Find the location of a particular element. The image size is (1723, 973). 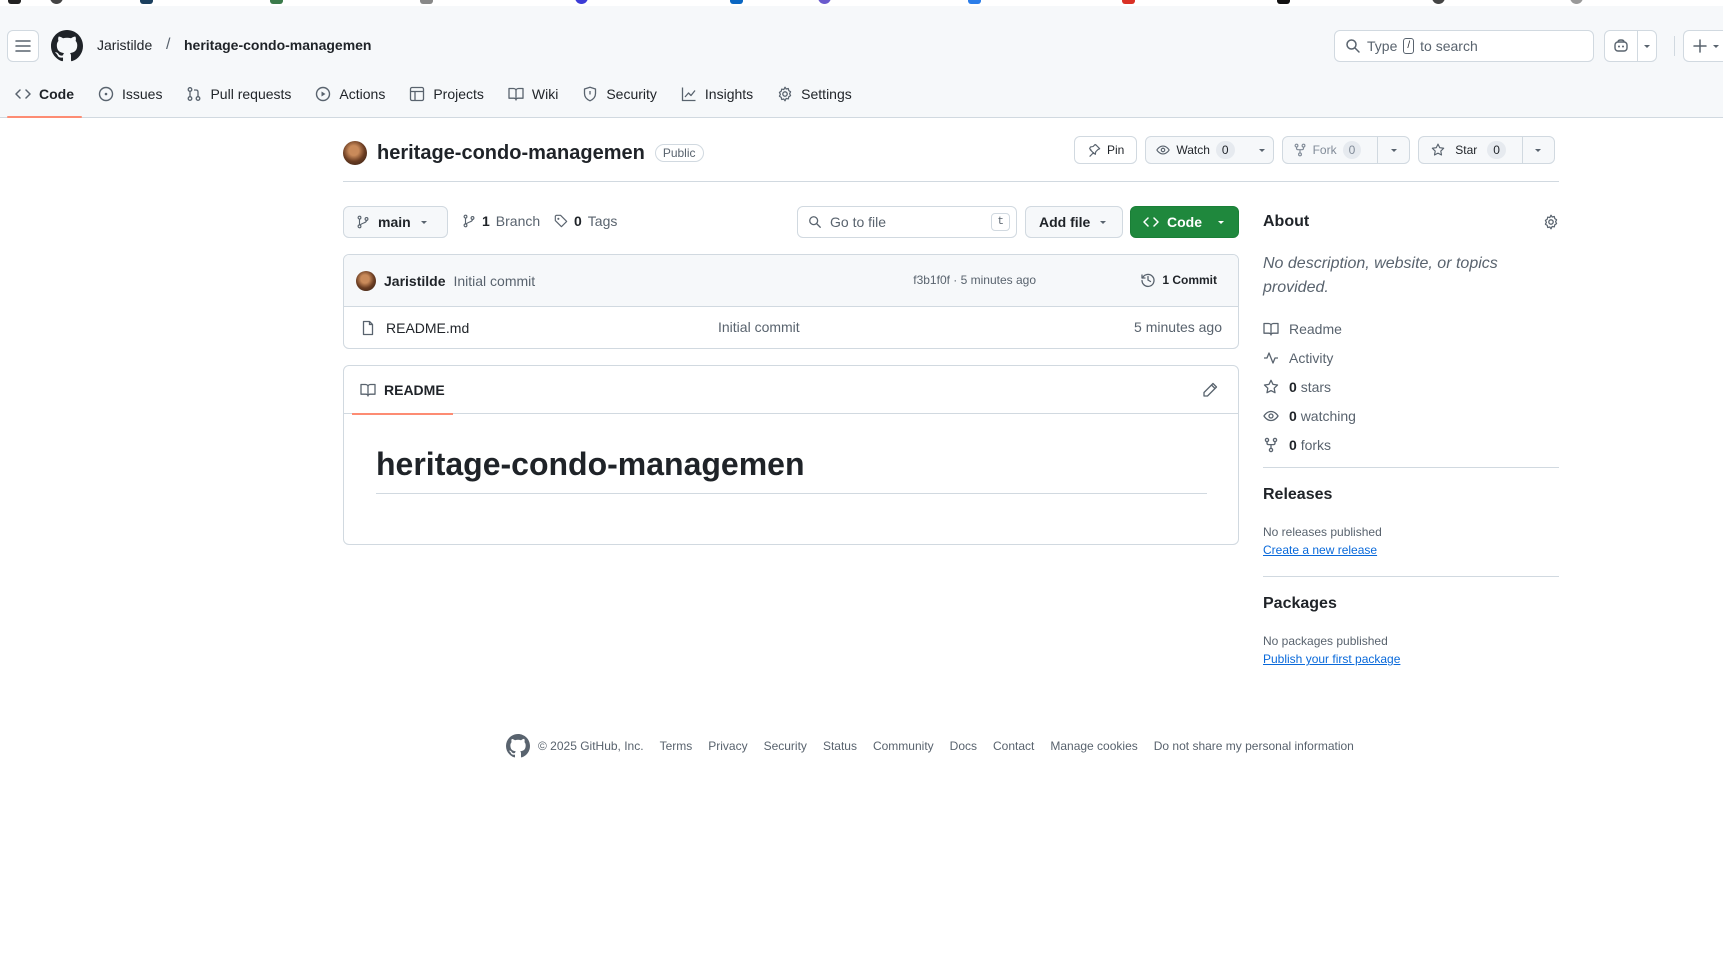

about-settings-button is located at coordinates (1551, 222).